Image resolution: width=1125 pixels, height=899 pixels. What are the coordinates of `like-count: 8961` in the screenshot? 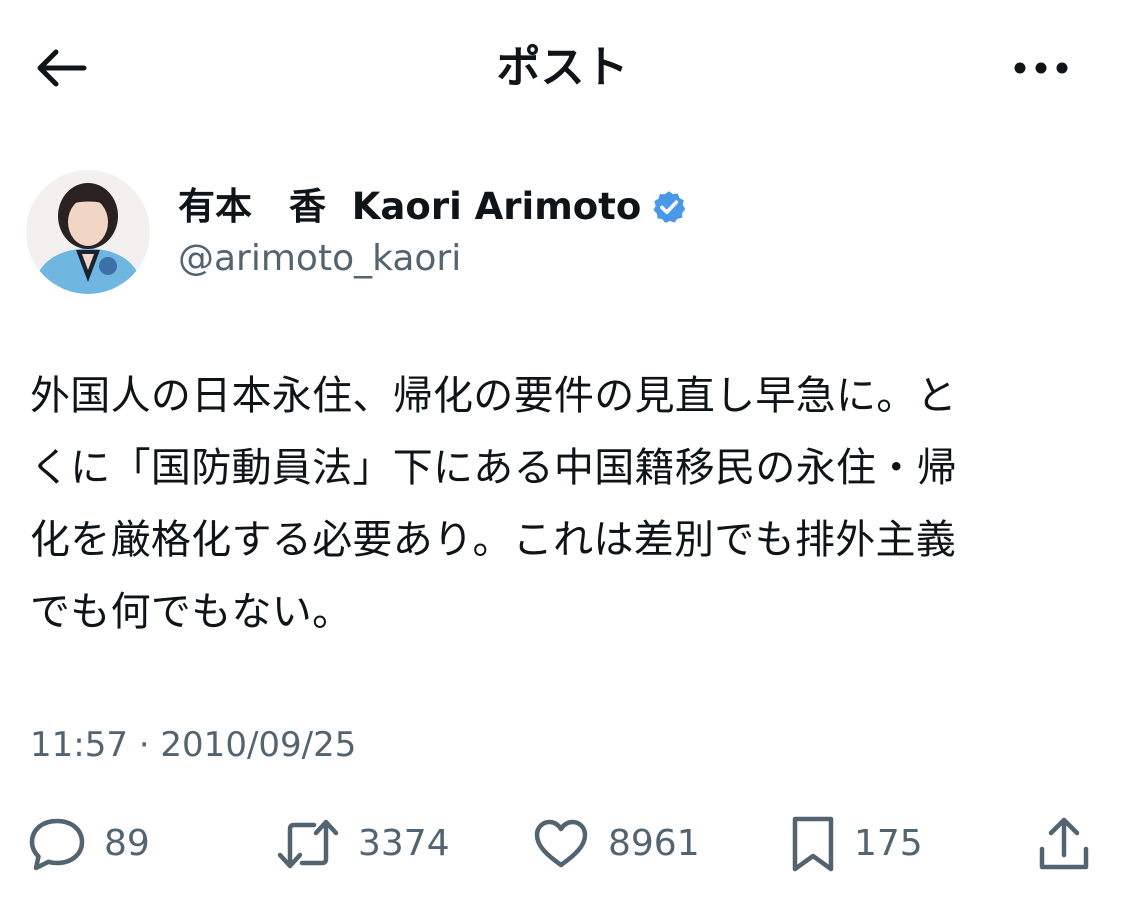 It's located at (654, 843).